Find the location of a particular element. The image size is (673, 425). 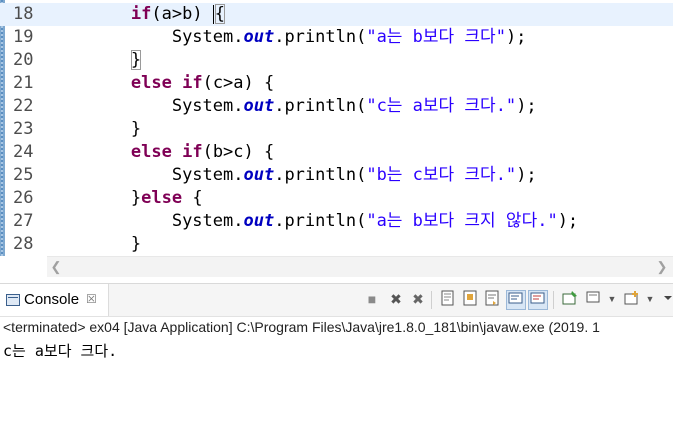

console-toolbar: ■ ✖ ✖ ▼ ▼ is located at coordinates (508, 300).